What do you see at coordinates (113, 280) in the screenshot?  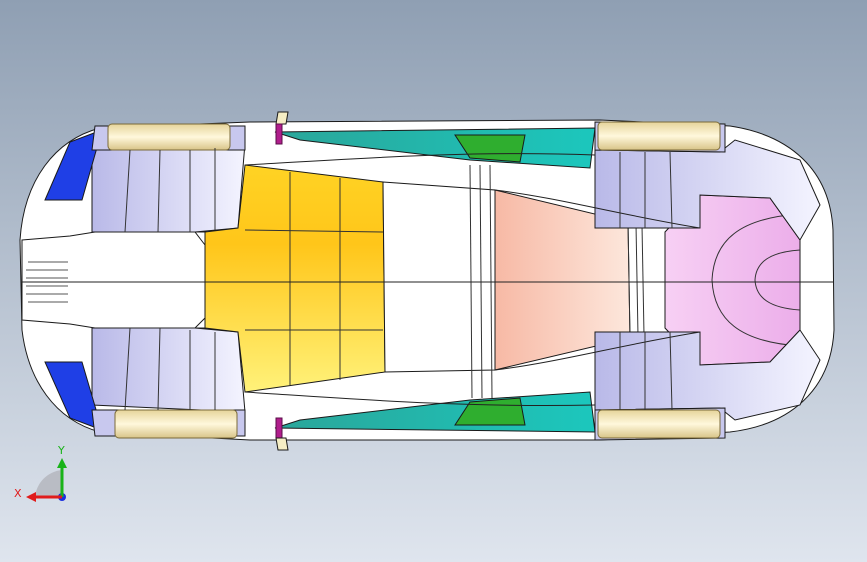 I see `front-nose` at bounding box center [113, 280].